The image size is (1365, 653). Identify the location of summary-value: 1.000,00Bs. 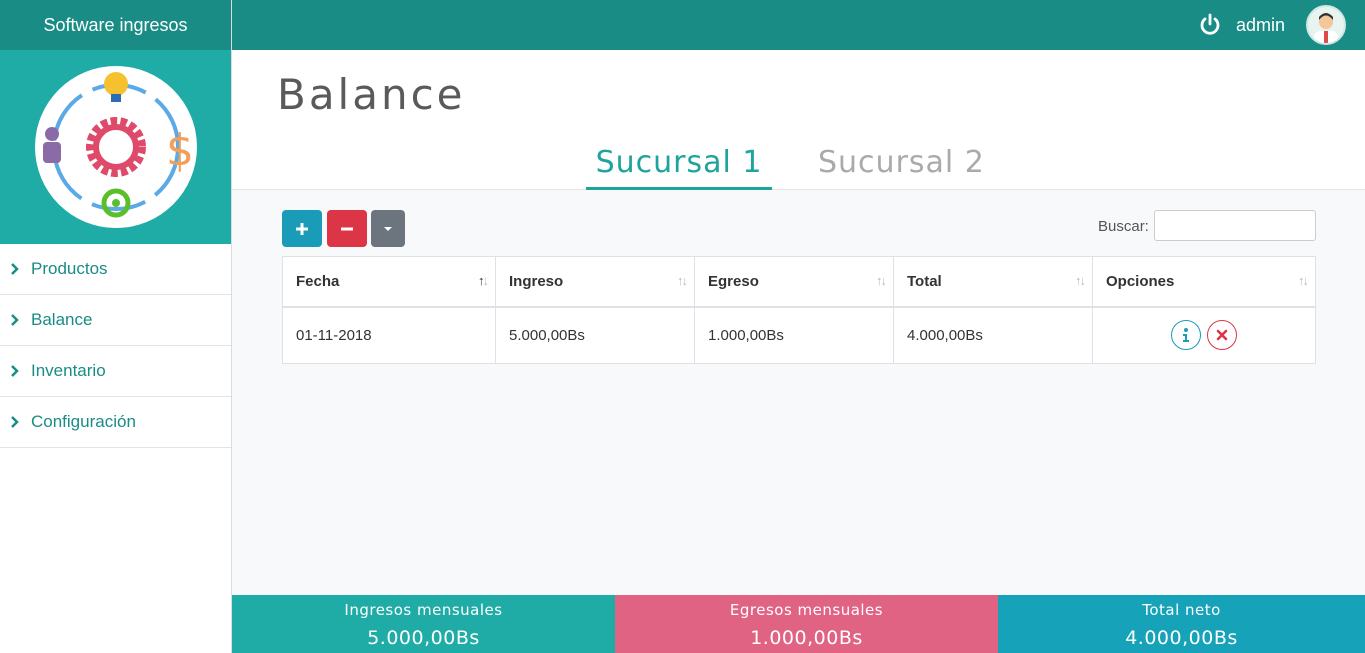
(806, 638).